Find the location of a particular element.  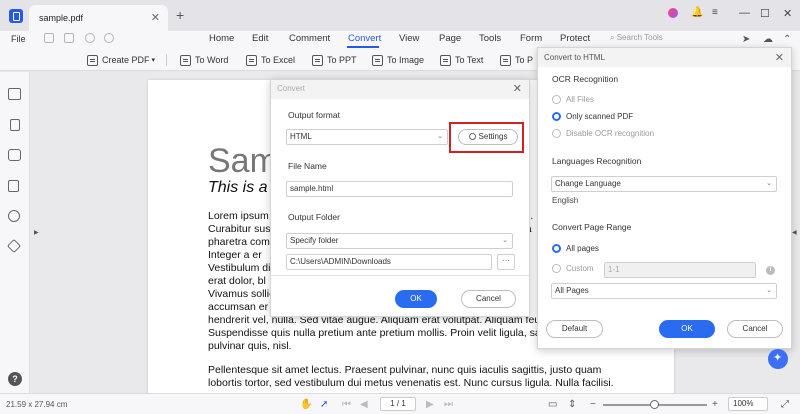

window-close-icon: ✕ is located at coordinates (787, 13).